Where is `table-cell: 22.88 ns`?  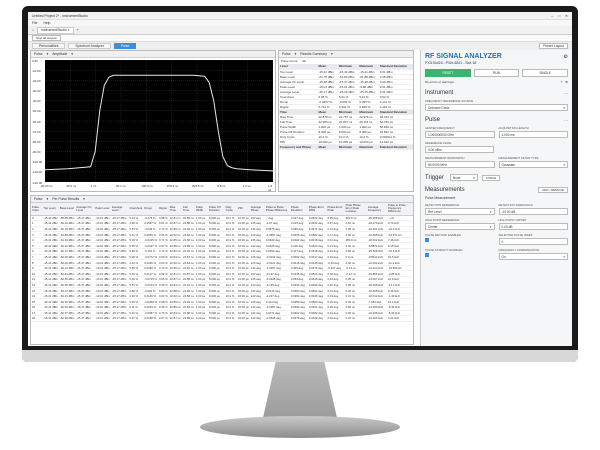
table-cell: 22.88 ns is located at coordinates (188, 313).